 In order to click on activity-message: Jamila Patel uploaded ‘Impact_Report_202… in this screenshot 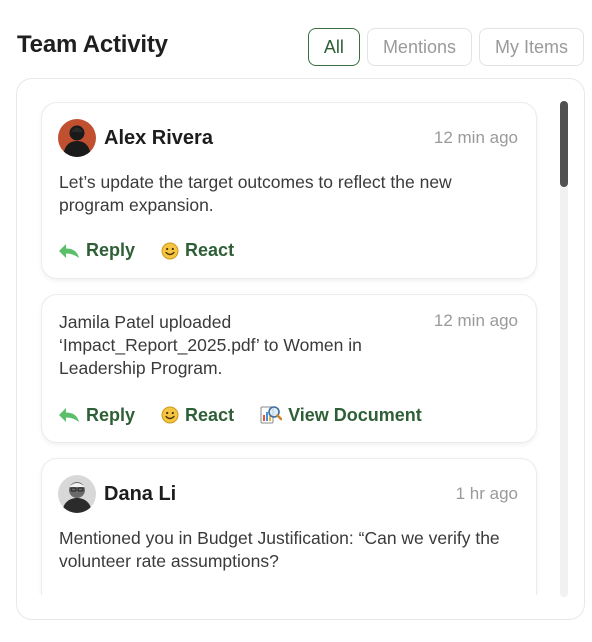, I will do `click(210, 345)`.